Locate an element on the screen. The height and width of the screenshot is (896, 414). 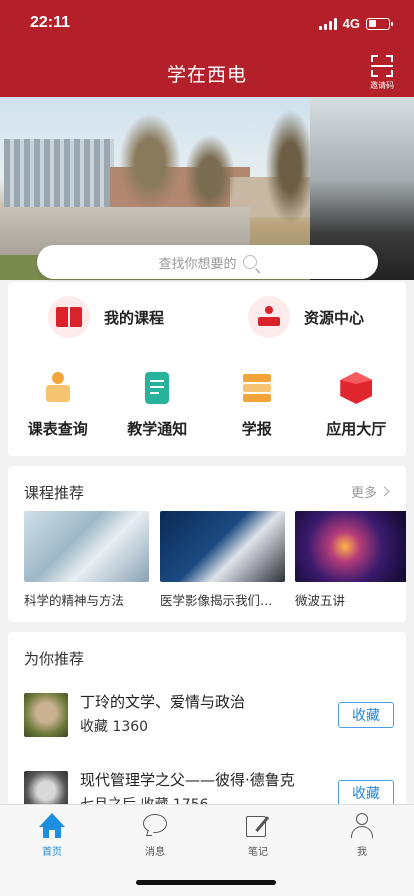
home-indicator is located at coordinates (206, 882).